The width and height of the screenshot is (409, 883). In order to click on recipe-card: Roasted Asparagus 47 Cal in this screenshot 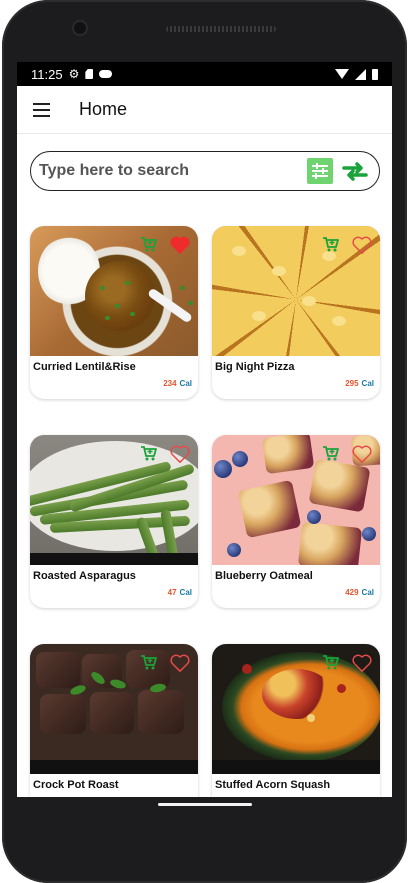, I will do `click(114, 521)`.